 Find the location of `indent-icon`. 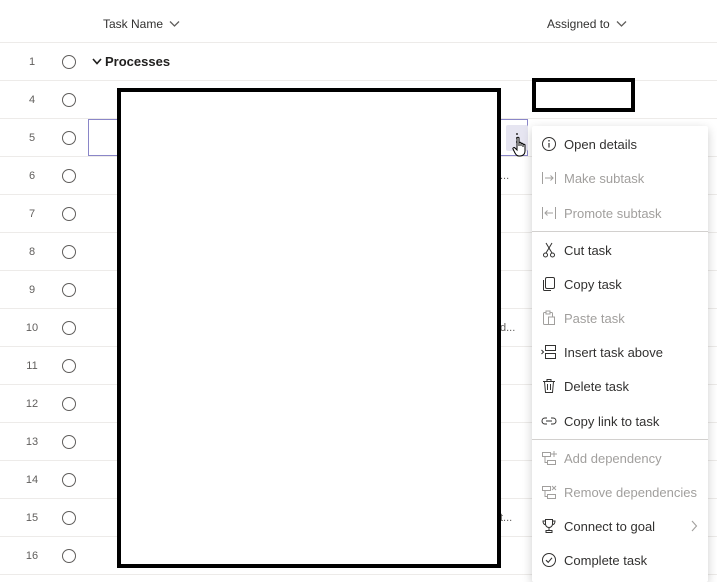

indent-icon is located at coordinates (549, 178).